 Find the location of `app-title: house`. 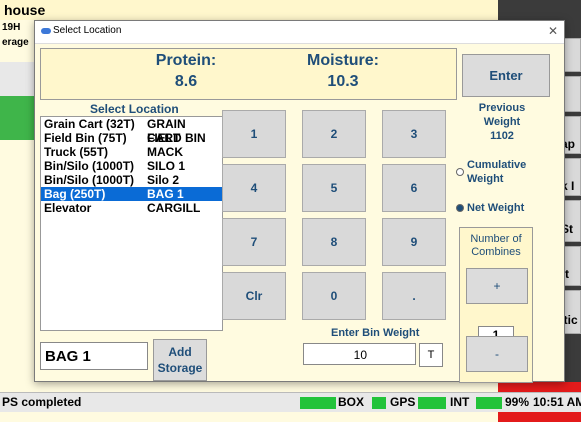

app-title: house is located at coordinates (251, 10).